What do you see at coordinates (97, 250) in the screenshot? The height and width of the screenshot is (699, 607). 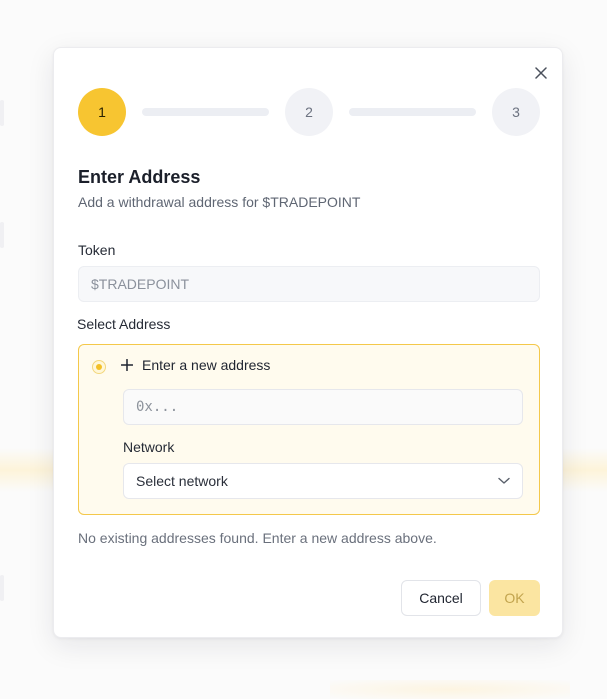 I see `token-label: Token` at bounding box center [97, 250].